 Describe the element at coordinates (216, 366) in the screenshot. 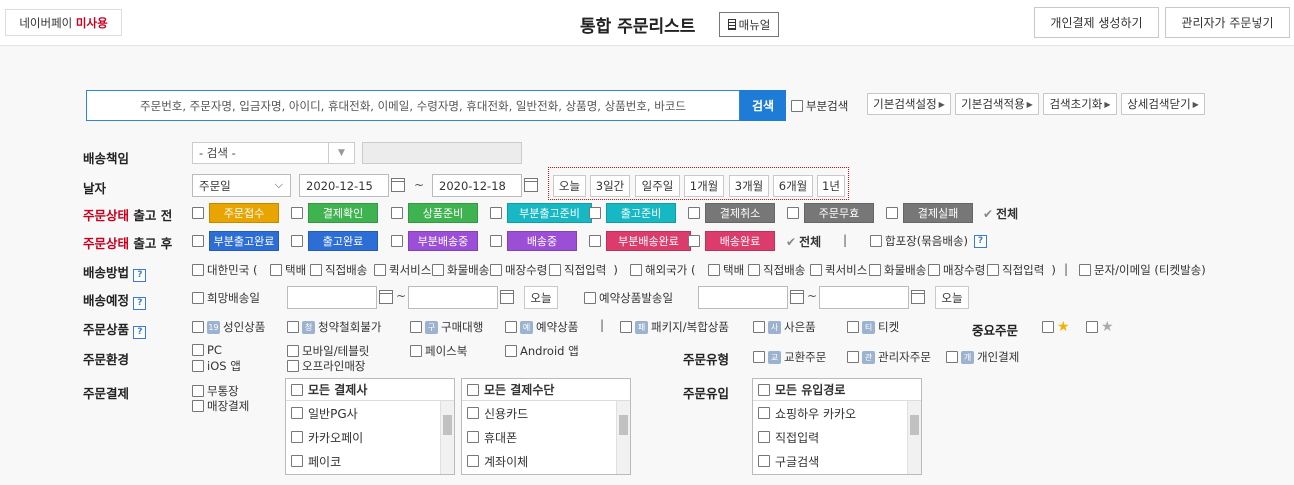

I see `env-ios: iOS 앱` at that location.